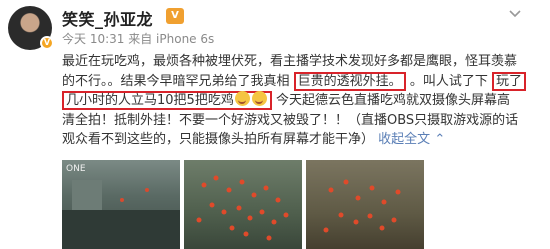 This screenshot has width=550, height=249. I want to click on highlight-box: 几小时的人立马10把5把吃鸡, so click(167, 100).